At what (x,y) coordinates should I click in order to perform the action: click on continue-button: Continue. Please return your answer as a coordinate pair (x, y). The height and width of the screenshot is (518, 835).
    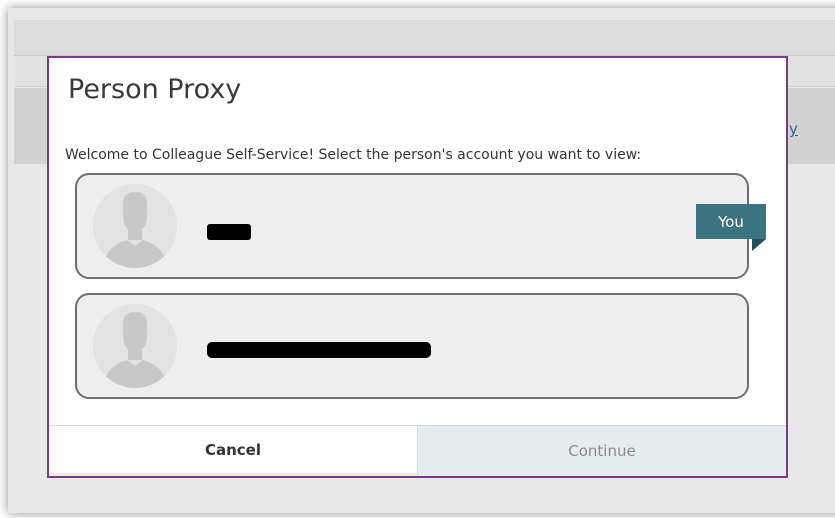
    Looking at the image, I should click on (601, 451).